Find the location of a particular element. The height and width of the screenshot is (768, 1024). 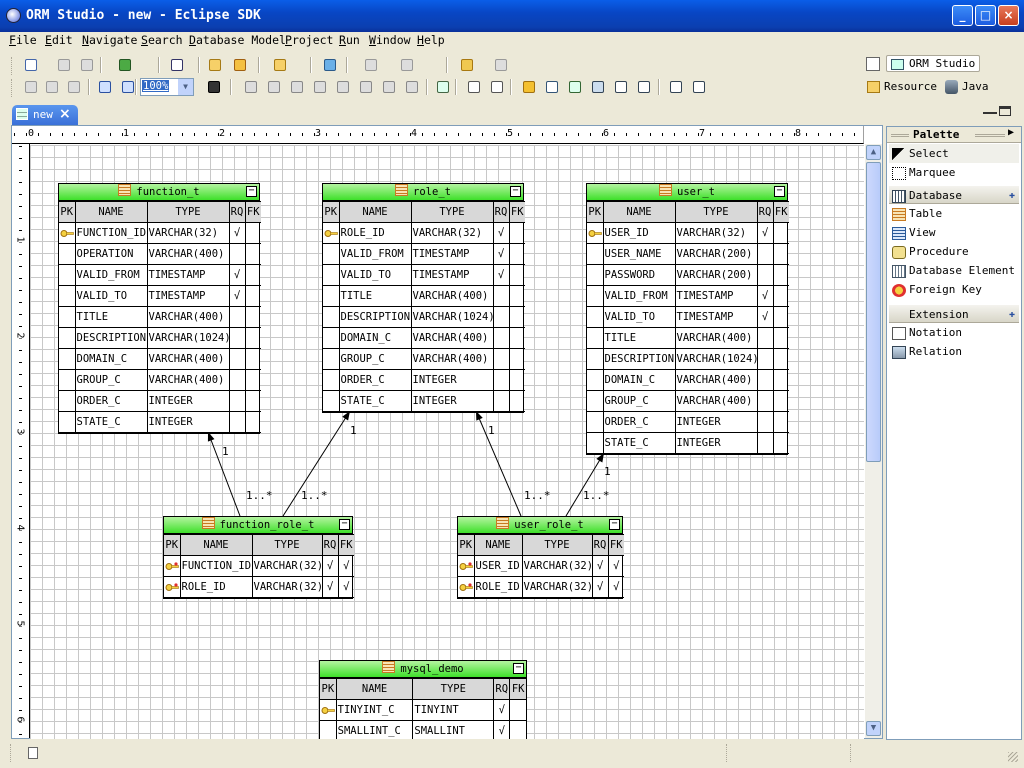

table-row: SMALLINT_C SMALLINT √ is located at coordinates (423, 729).